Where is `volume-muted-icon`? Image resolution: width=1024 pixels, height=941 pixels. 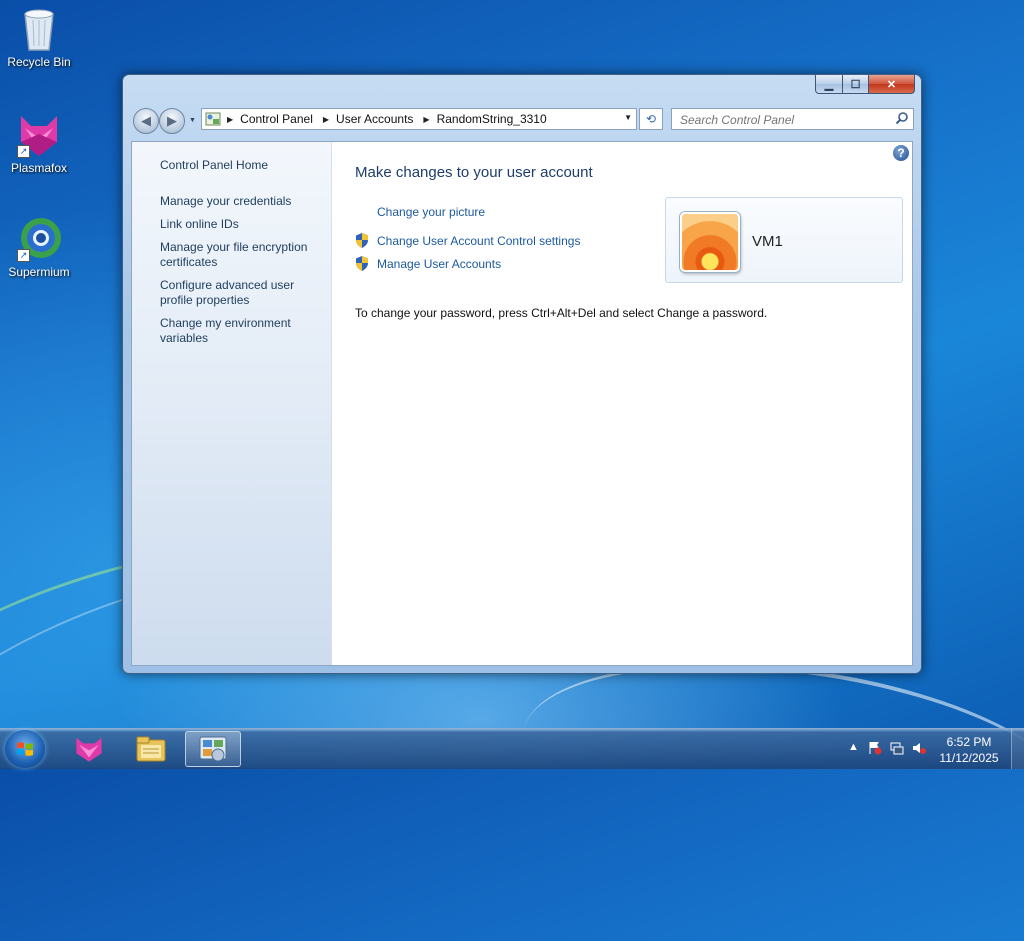
volume-muted-icon is located at coordinates (919, 749).